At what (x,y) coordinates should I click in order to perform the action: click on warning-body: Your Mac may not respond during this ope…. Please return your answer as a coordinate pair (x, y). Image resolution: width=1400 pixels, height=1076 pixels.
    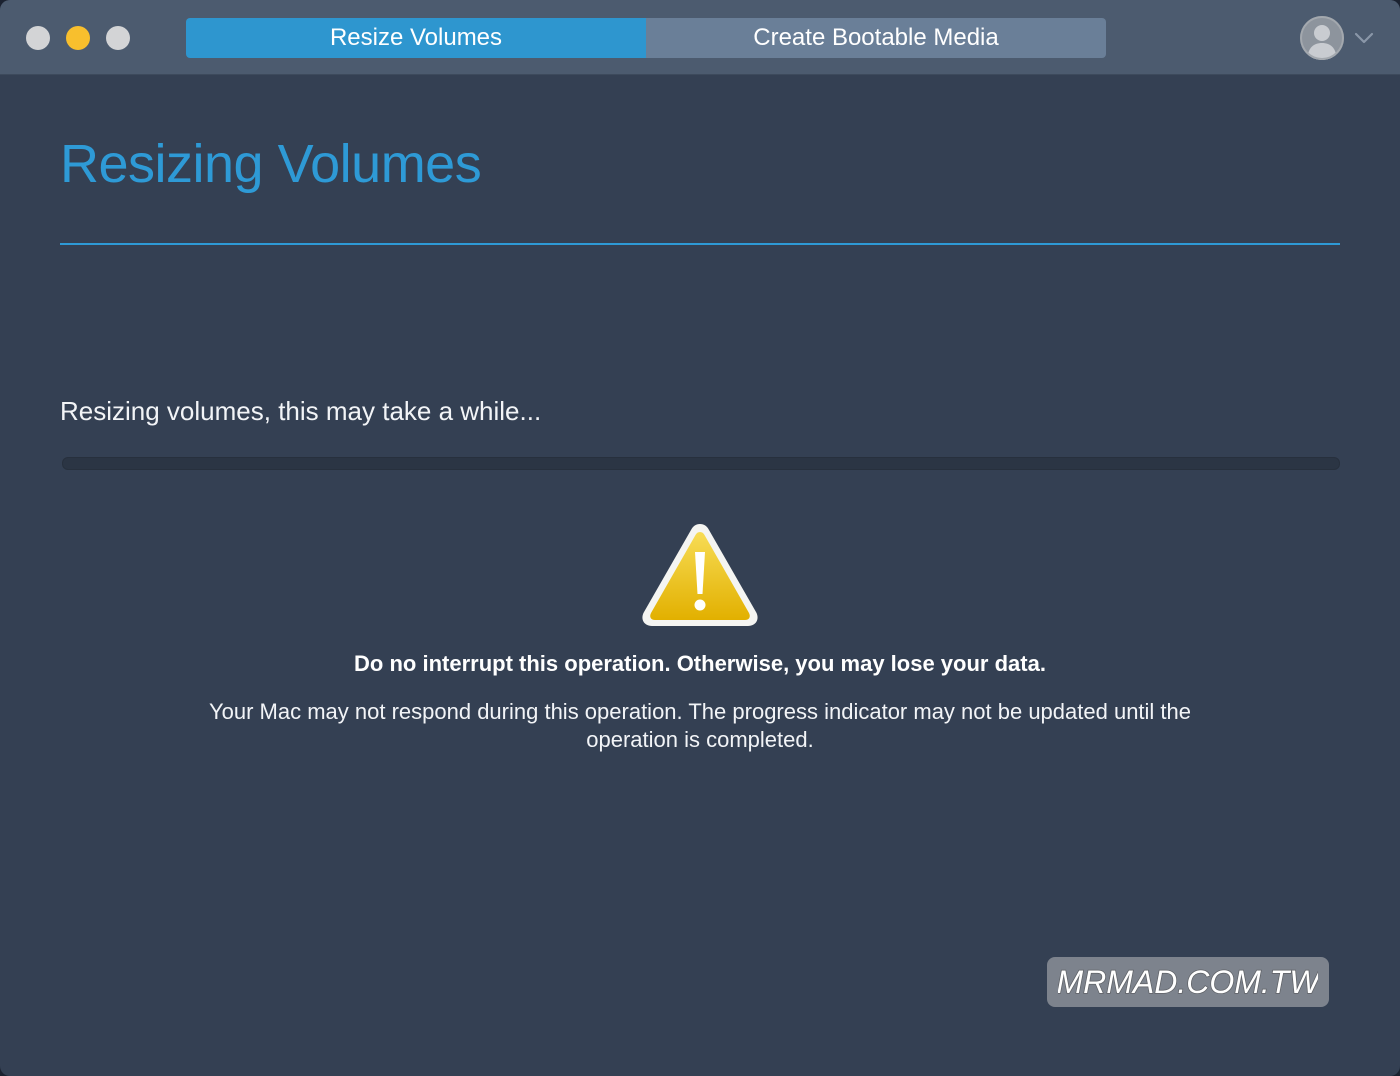
    Looking at the image, I should click on (700, 725).